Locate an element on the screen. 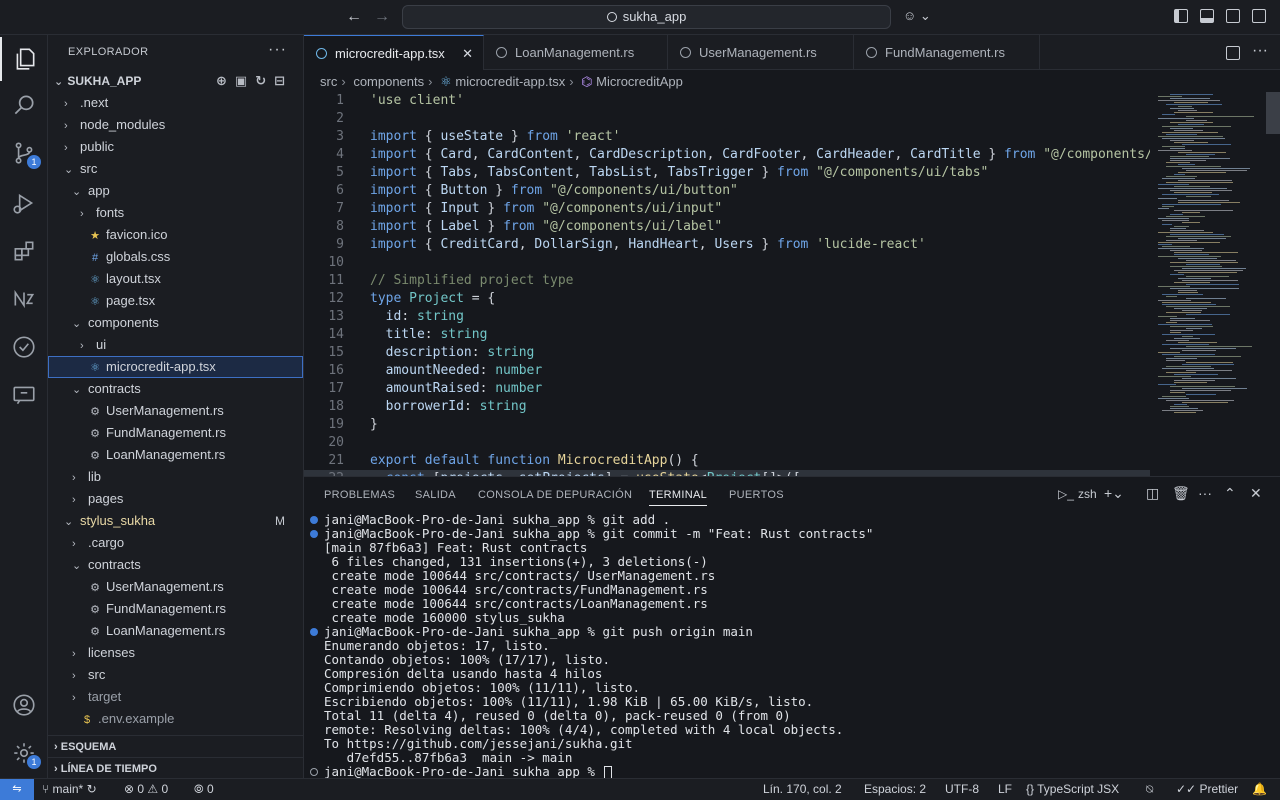  tree-item: # globals.css is located at coordinates (175, 257).